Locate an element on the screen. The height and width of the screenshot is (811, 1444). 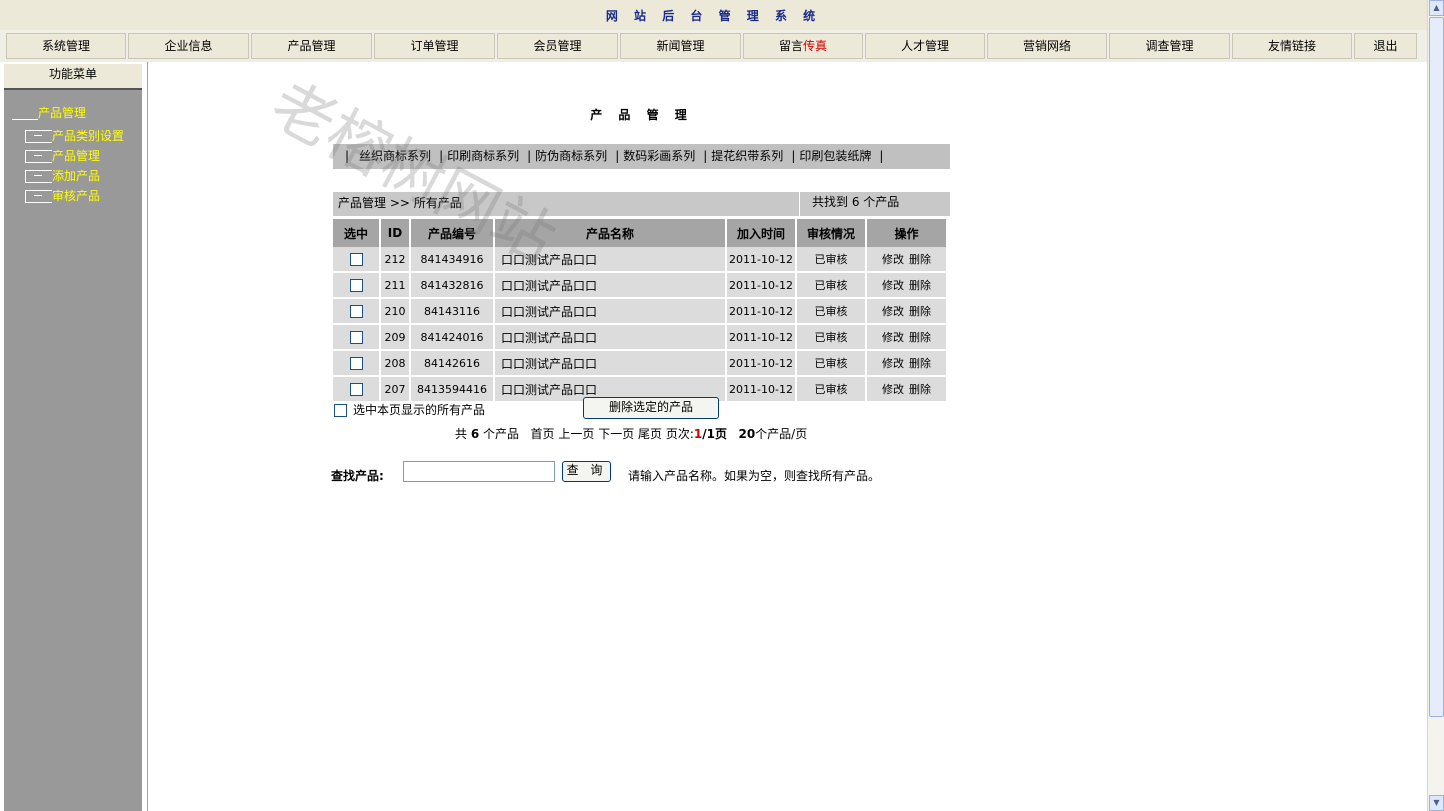
nav-item-7: 人才管理 is located at coordinates (925, 46).